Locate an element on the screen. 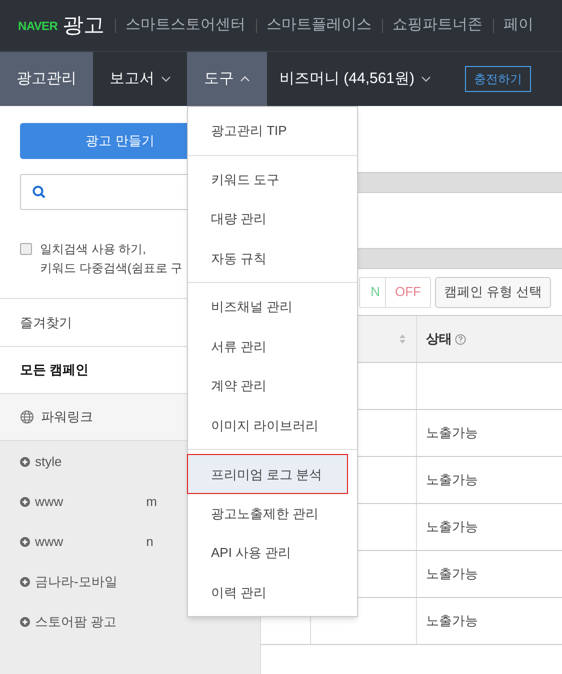  checkbox-label: 일치검색 사용 하기, is located at coordinates (94, 249).